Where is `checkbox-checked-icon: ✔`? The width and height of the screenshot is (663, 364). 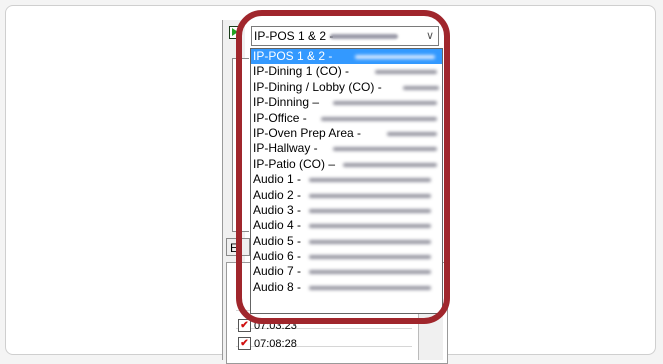 checkbox-checked-icon: ✔ is located at coordinates (244, 343).